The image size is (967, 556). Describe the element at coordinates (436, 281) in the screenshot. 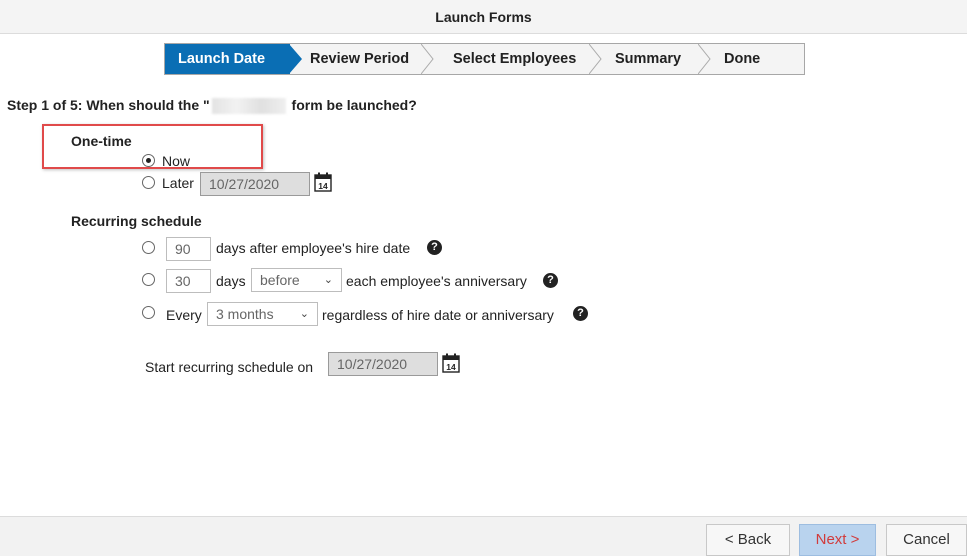

I see `anniversary-text: each employee's anniversary` at that location.